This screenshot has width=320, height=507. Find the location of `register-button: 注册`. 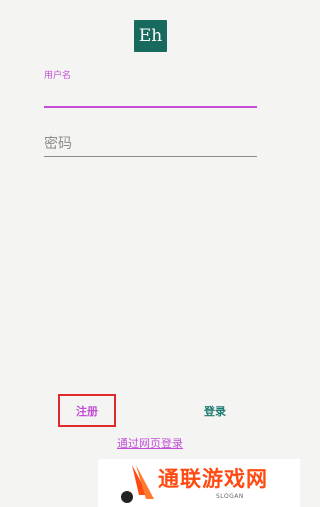

register-button: 注册 is located at coordinates (87, 410).